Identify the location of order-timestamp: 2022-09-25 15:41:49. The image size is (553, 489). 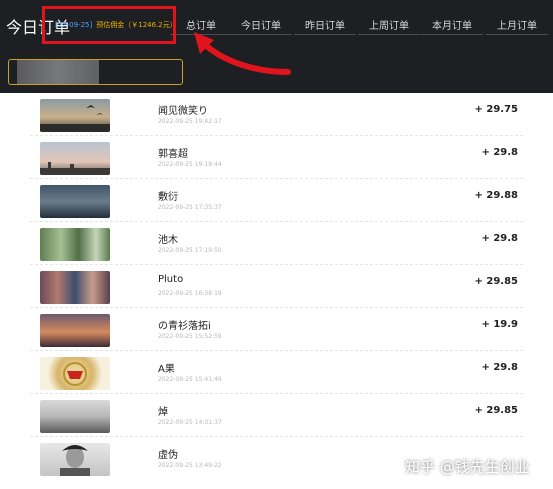
(190, 379).